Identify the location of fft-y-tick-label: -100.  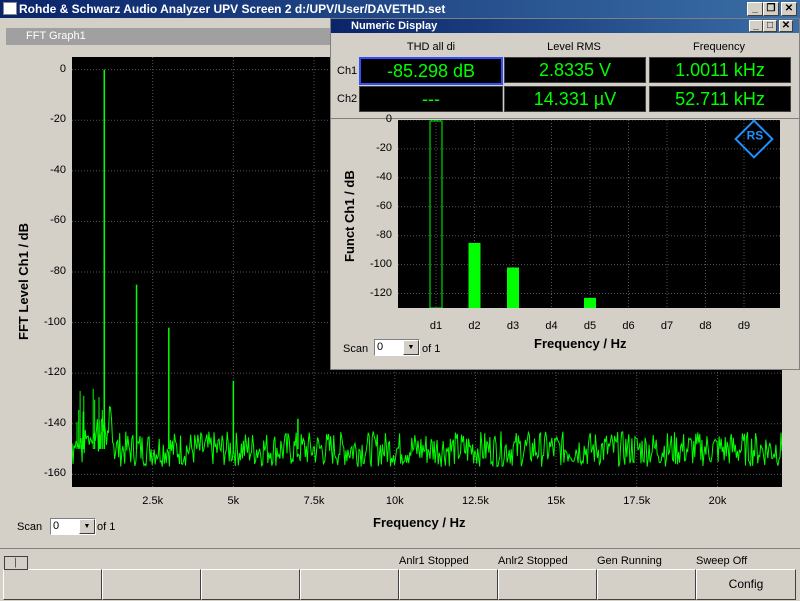
(54, 321).